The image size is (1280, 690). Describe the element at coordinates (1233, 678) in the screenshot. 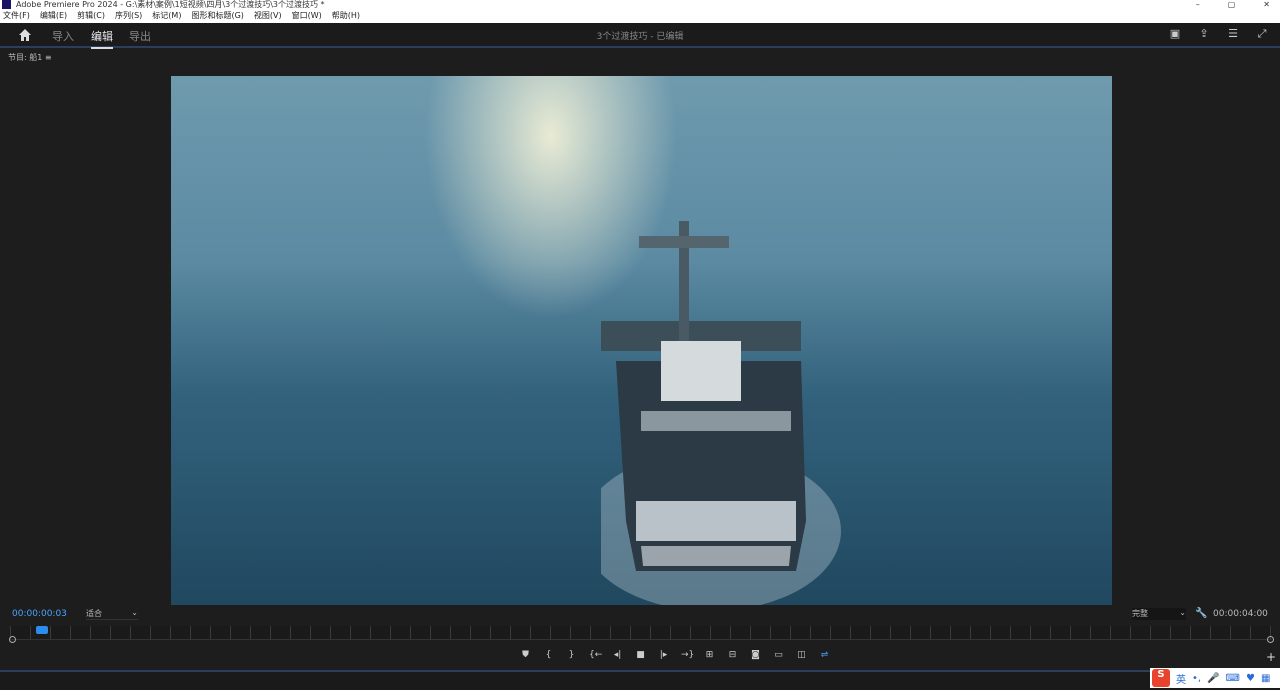

I see `keyboard-icon: ⌨` at that location.